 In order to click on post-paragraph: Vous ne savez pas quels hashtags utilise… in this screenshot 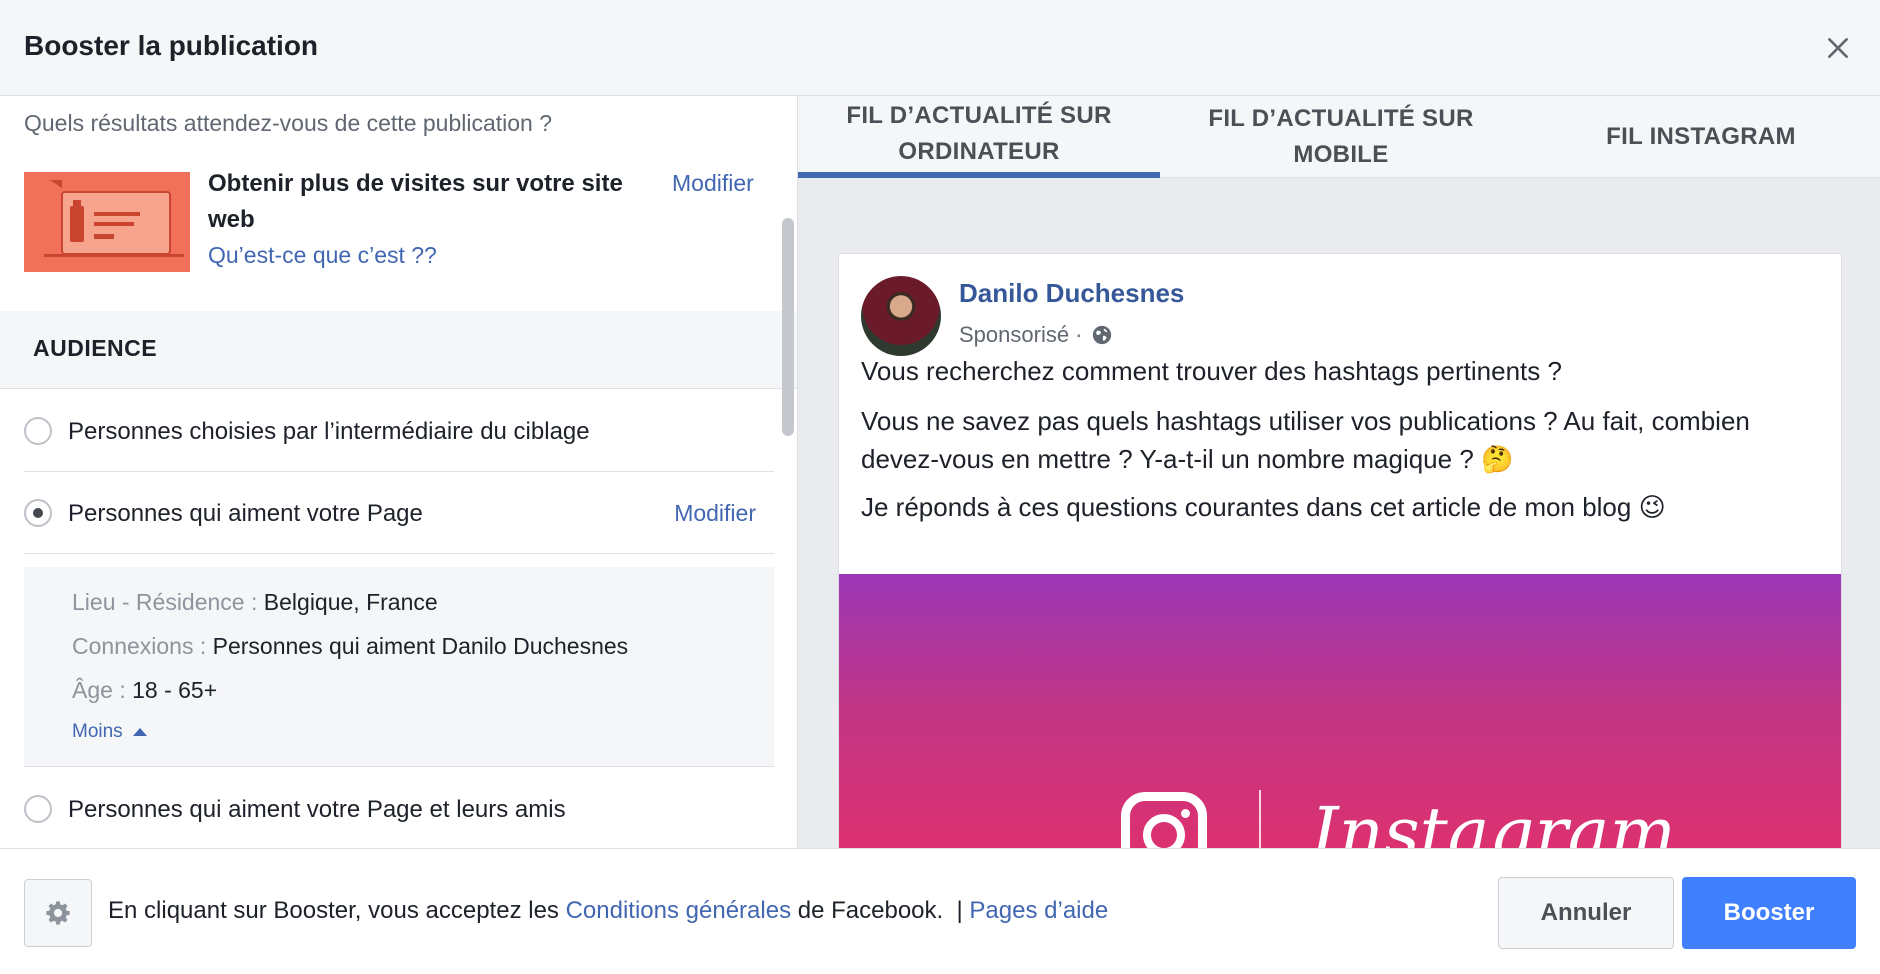, I will do `click(1305, 440)`.